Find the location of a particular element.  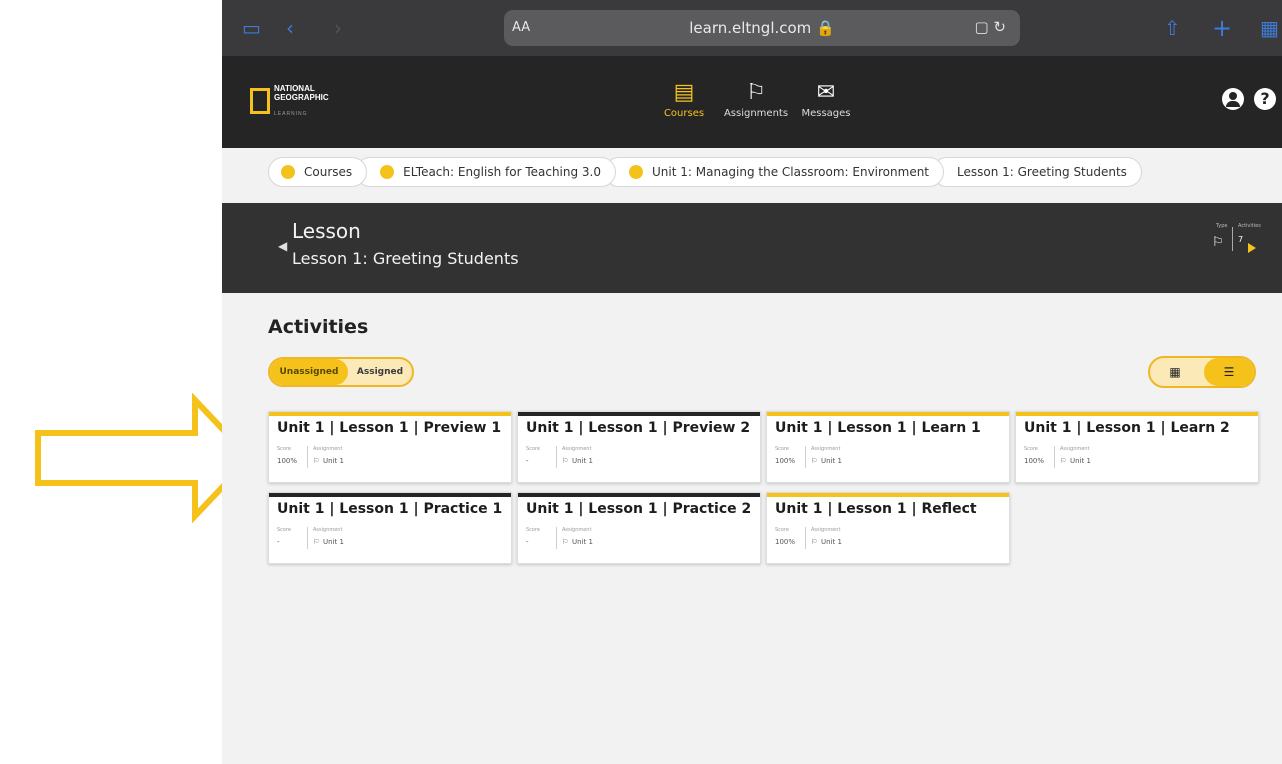

nav-assignments: ⚐ Assignments is located at coordinates (756, 98).